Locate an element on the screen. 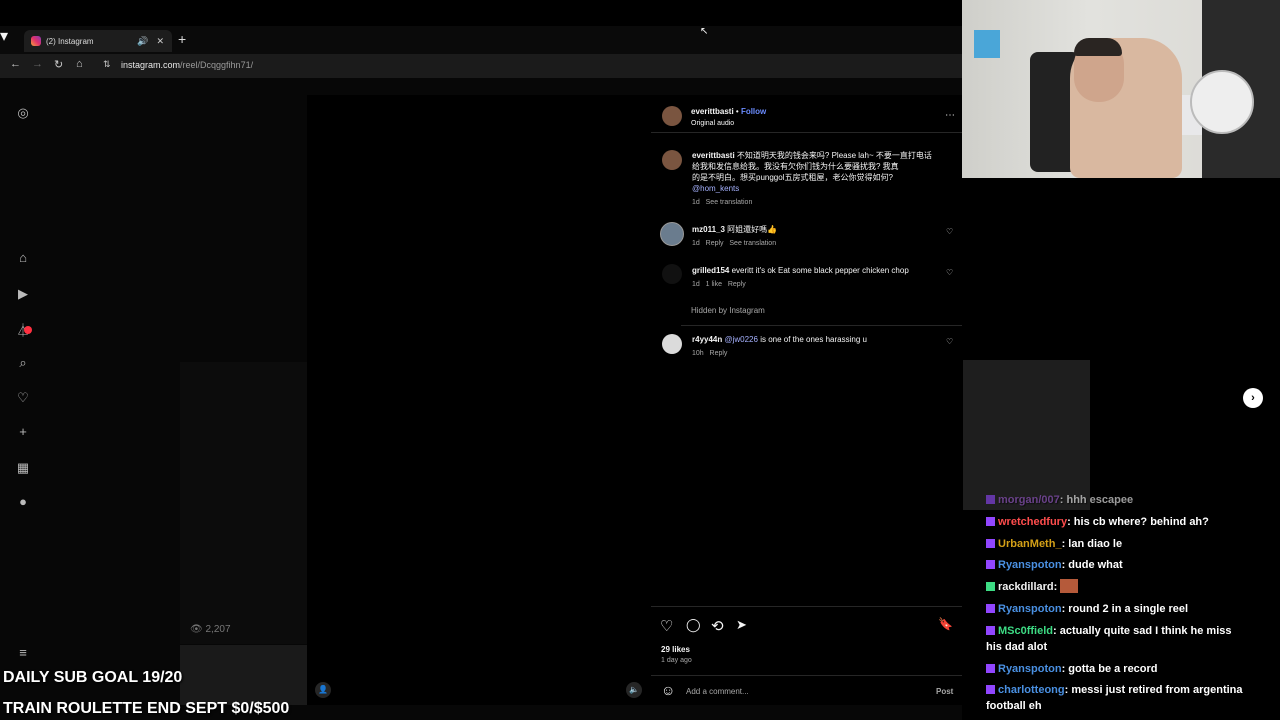 This screenshot has height=720, width=1280. more-options-icon: ⋯ is located at coordinates (950, 115).